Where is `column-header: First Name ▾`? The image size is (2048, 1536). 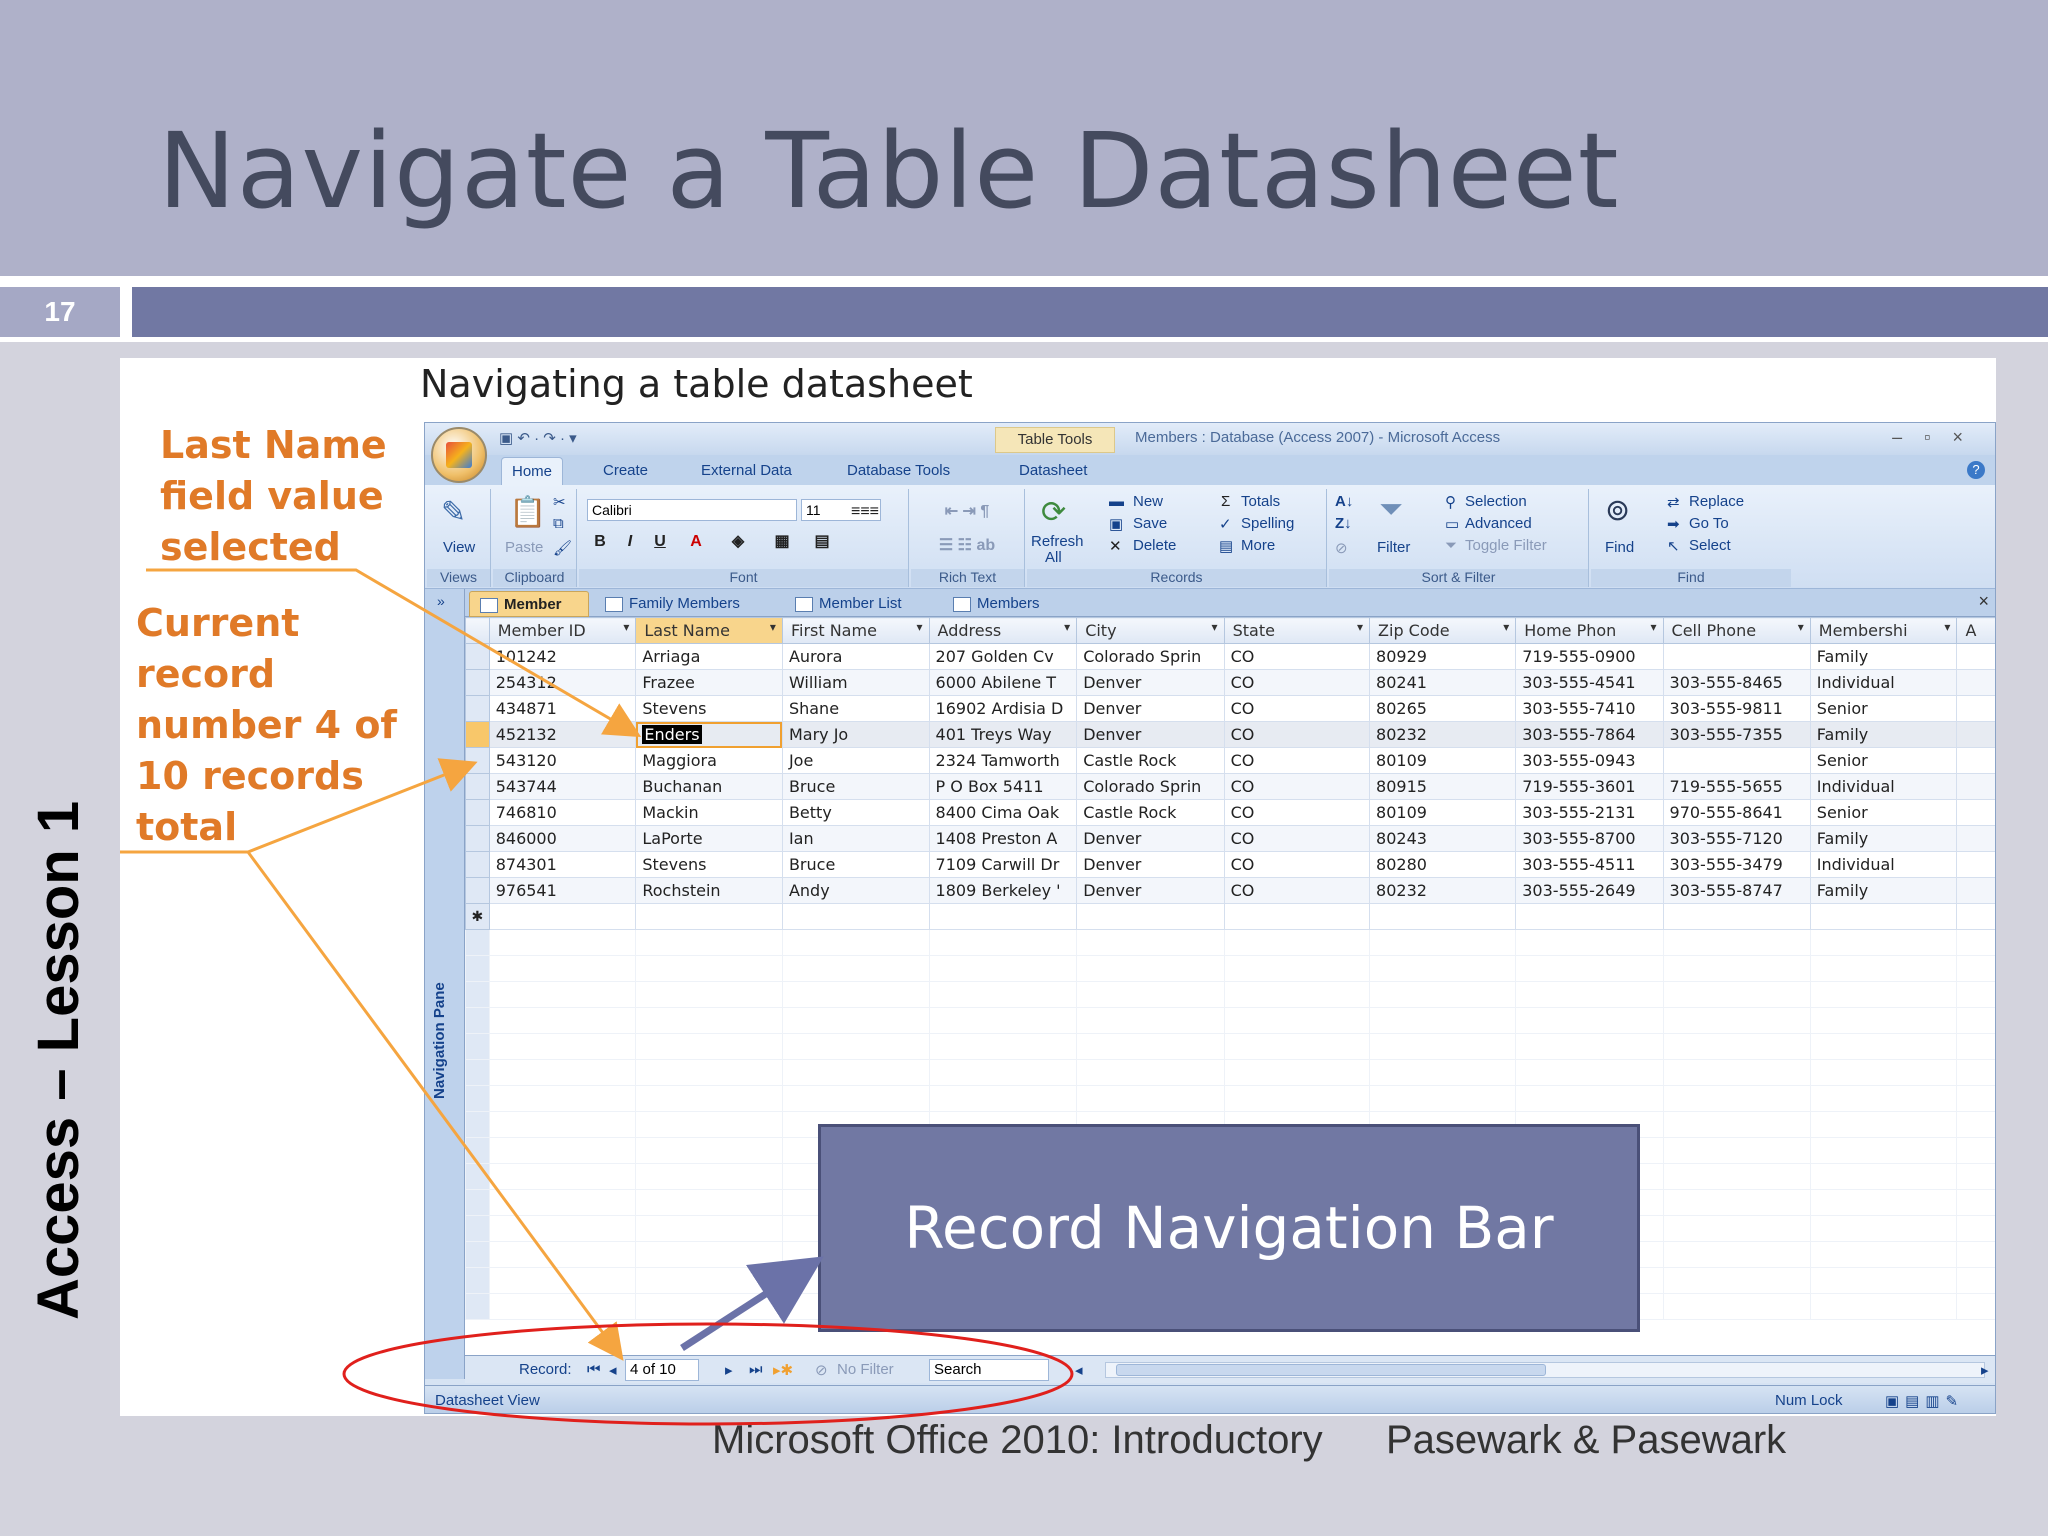
column-header: First Name ▾ is located at coordinates (855, 630).